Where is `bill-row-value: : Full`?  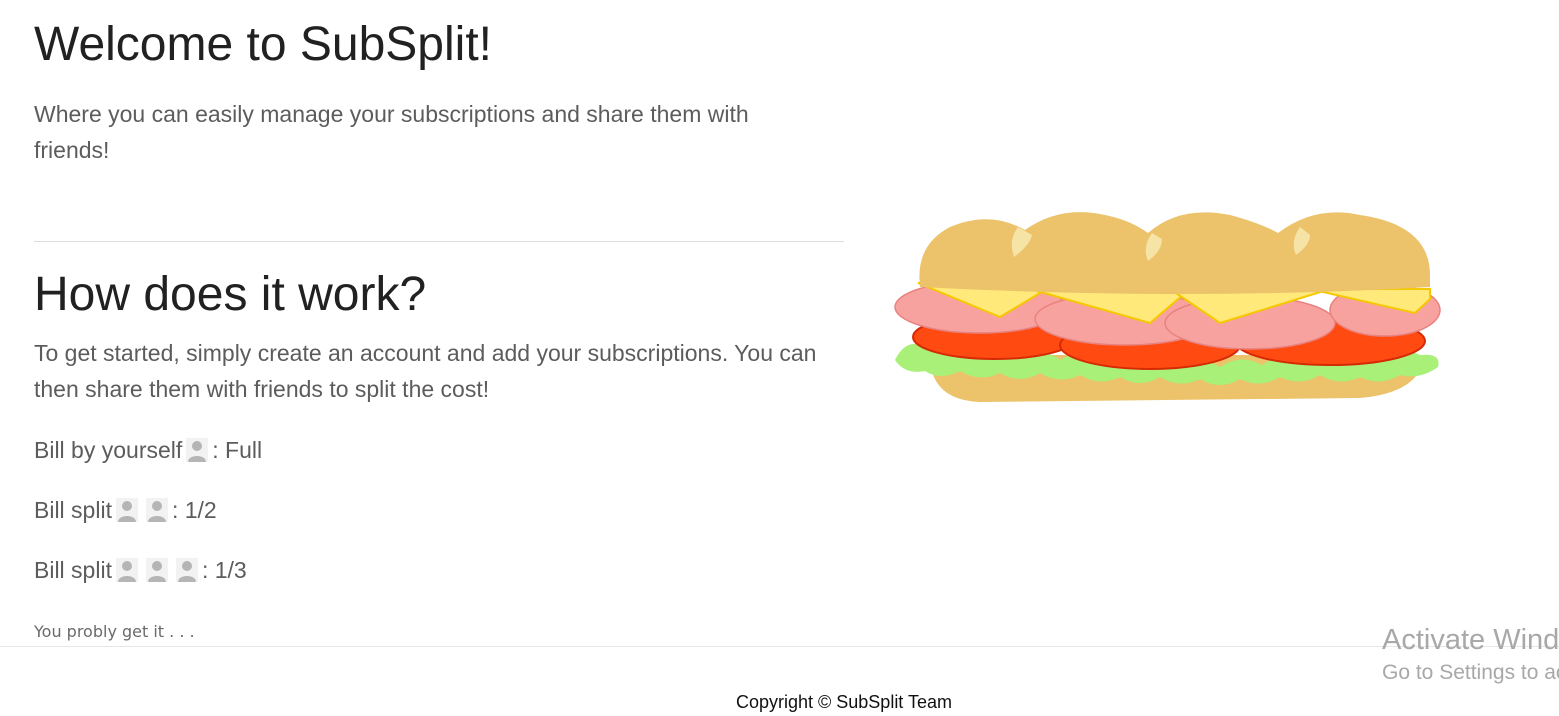 bill-row-value: : Full is located at coordinates (237, 450).